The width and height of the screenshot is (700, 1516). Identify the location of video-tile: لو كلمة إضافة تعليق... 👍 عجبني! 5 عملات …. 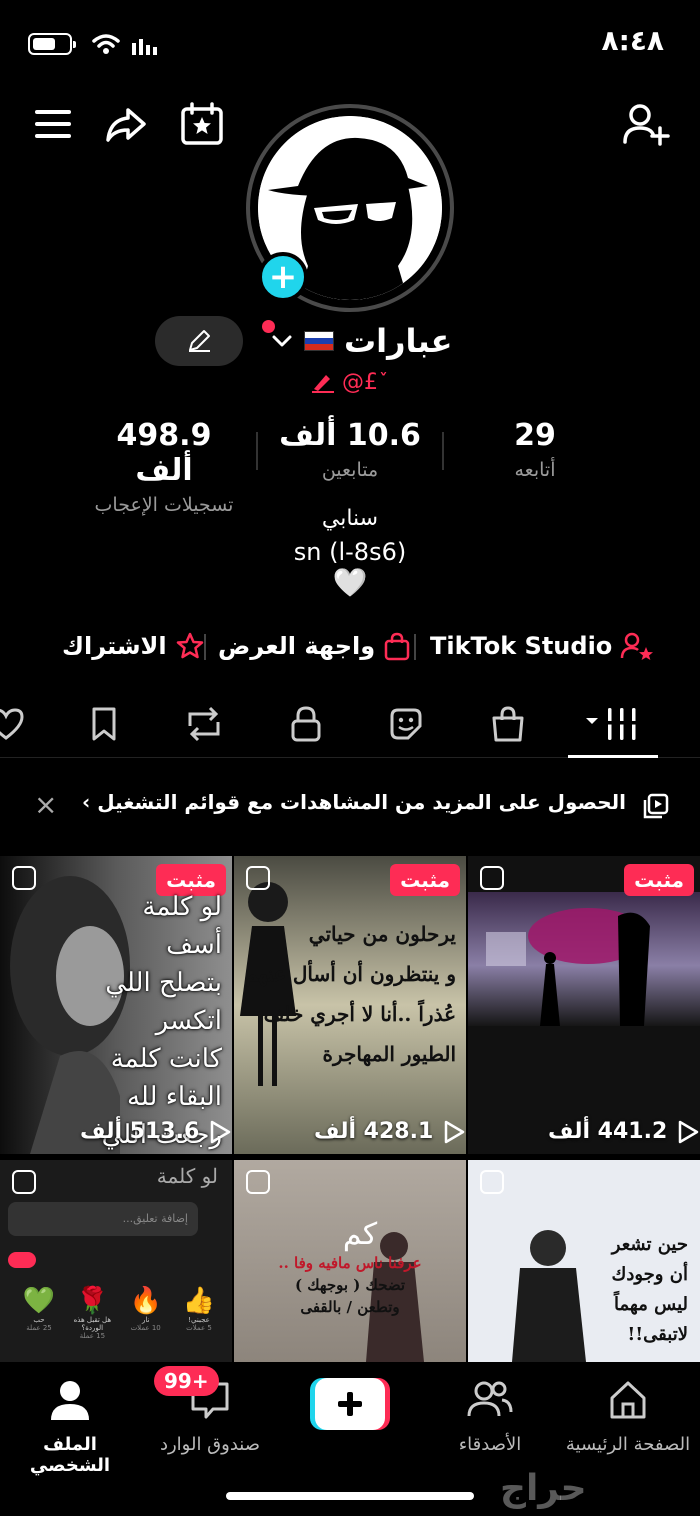
(116, 1261).